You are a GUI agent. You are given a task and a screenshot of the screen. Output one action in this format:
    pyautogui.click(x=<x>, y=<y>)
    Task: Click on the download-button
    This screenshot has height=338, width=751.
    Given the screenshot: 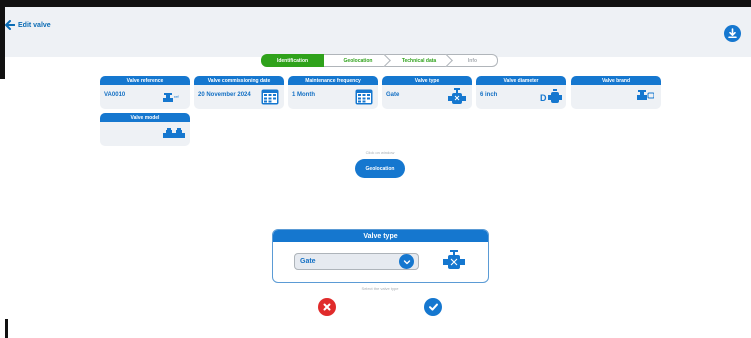 What is the action you would take?
    pyautogui.click(x=732, y=33)
    